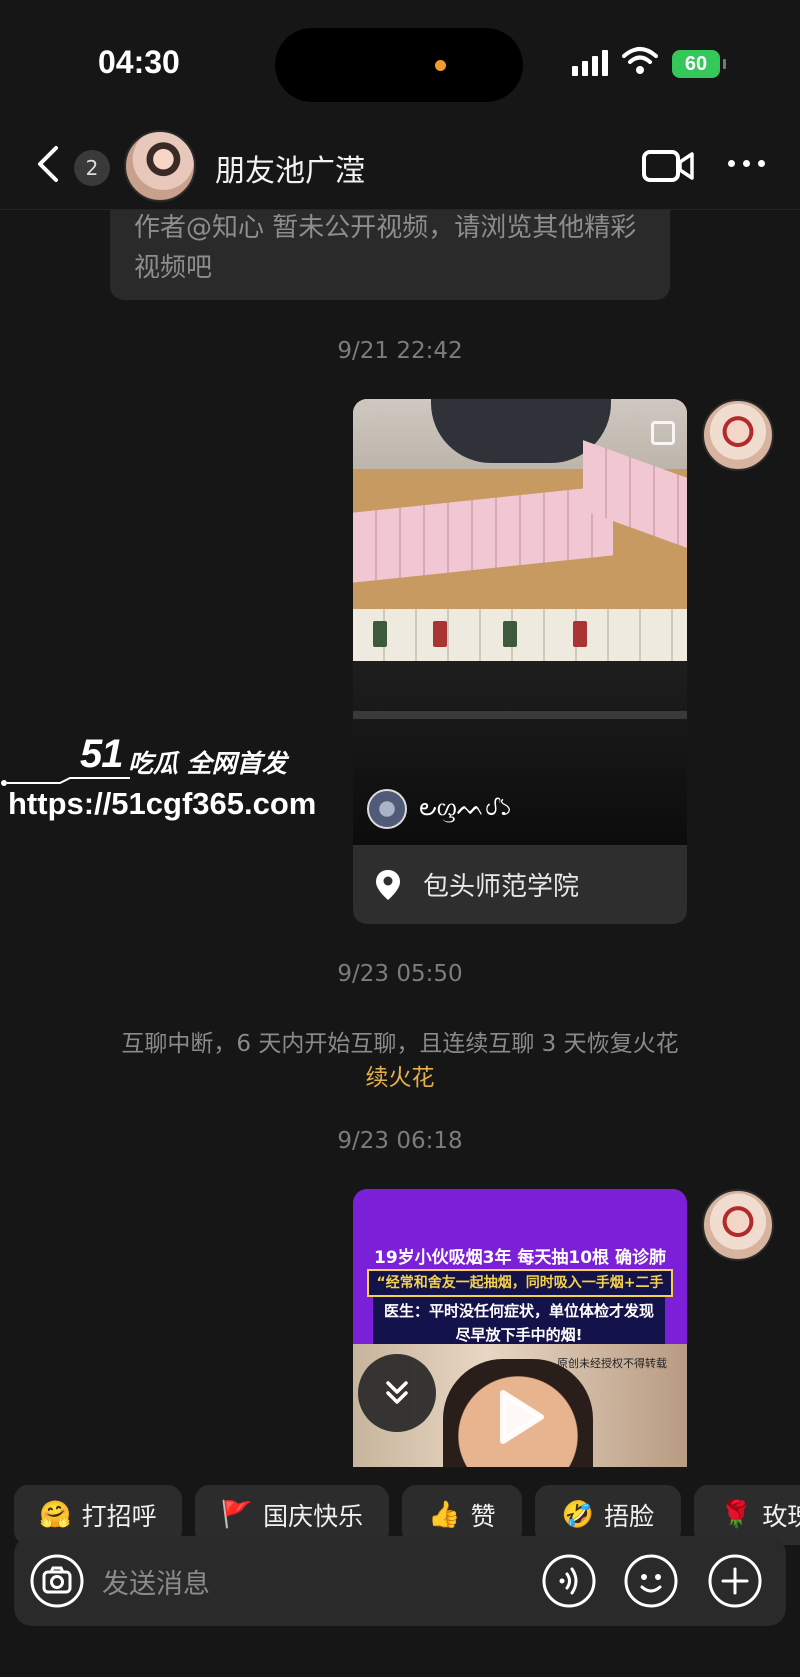  What do you see at coordinates (501, 887) in the screenshot?
I see `location-name: 包头师范学院` at bounding box center [501, 887].